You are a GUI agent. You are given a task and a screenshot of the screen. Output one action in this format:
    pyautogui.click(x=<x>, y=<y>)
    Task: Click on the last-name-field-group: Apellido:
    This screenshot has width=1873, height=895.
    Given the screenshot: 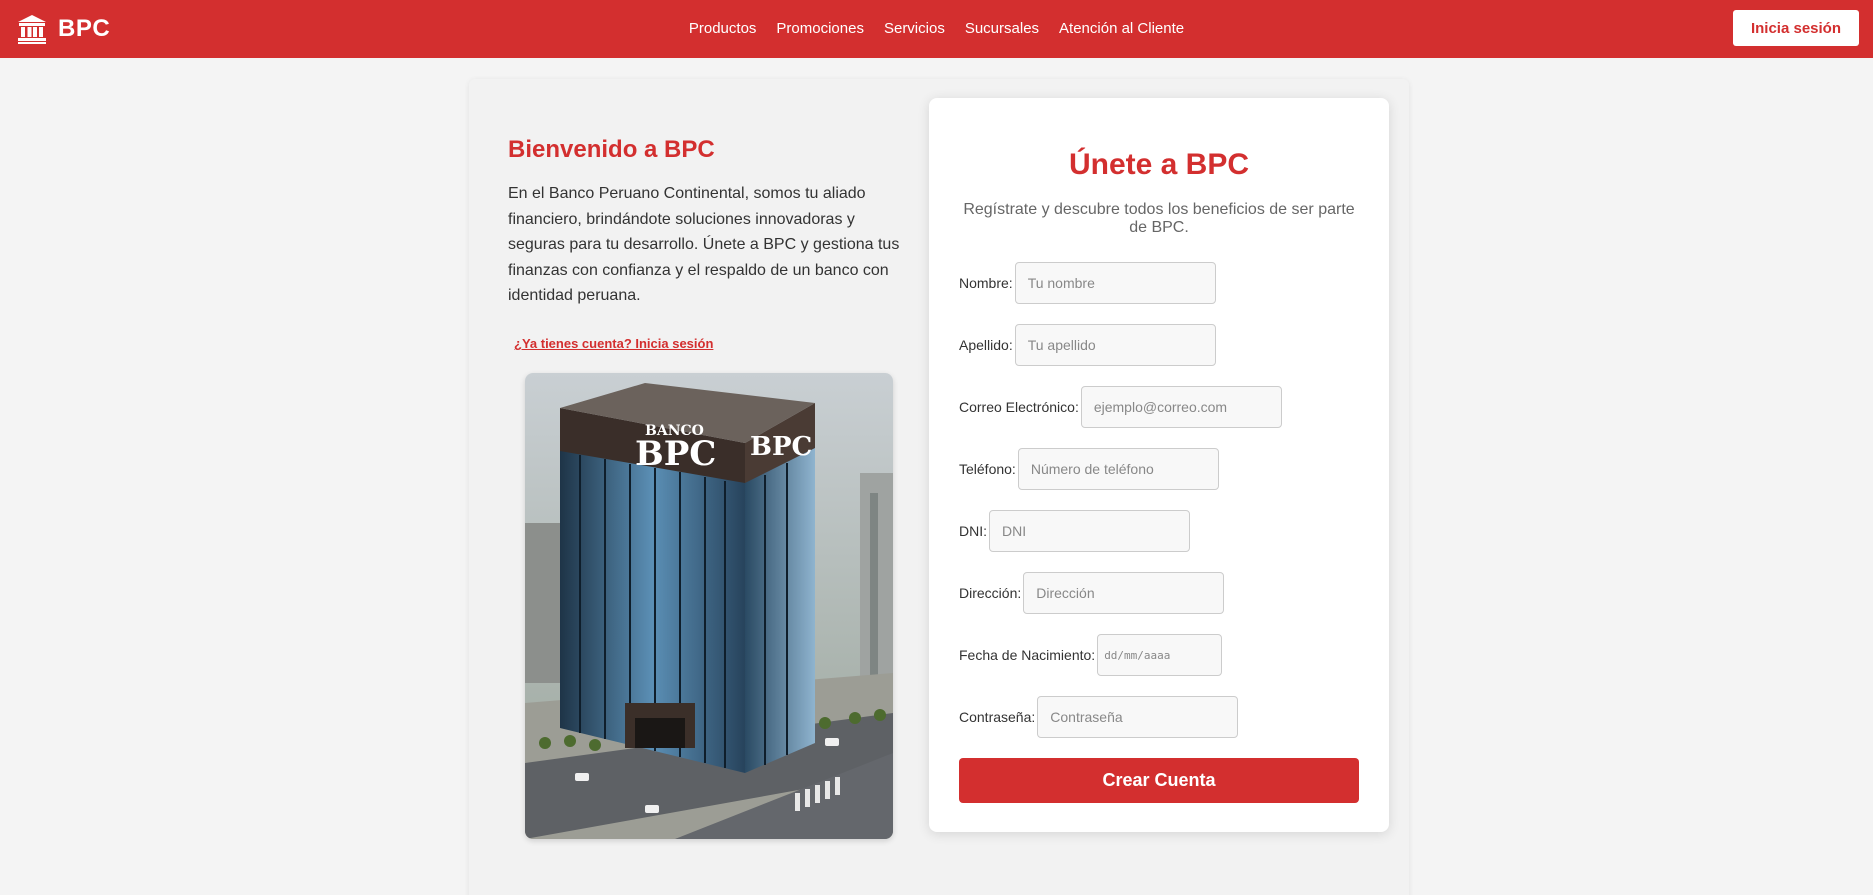 What is the action you would take?
    pyautogui.click(x=1087, y=345)
    